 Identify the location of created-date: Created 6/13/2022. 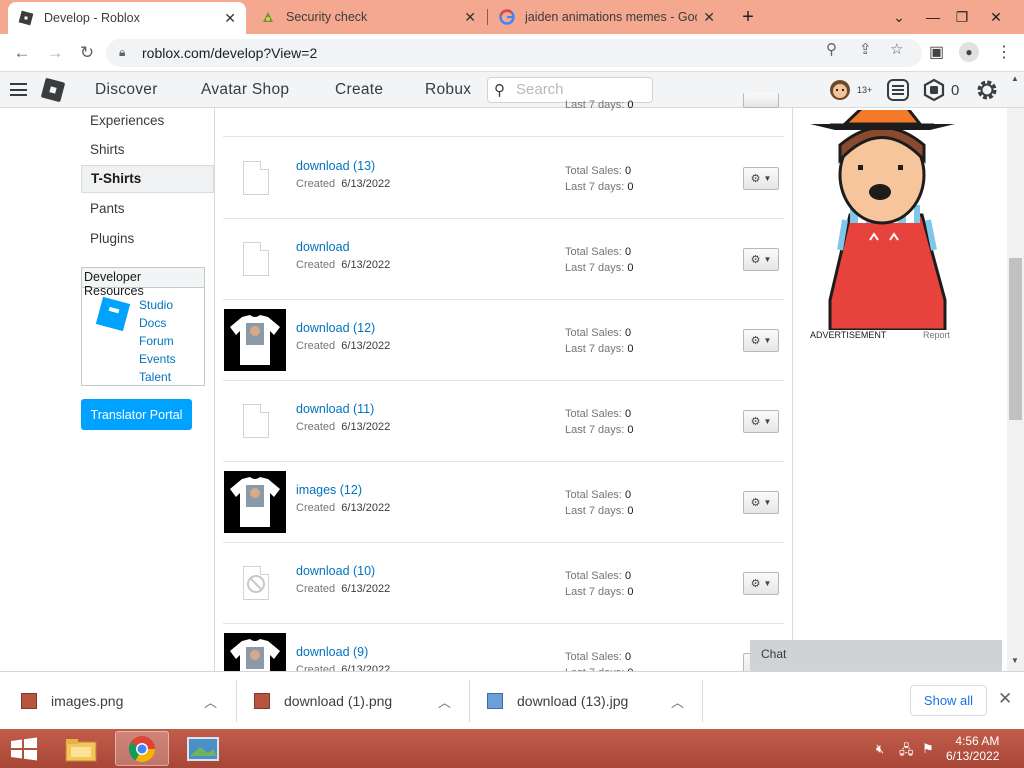
(343, 184).